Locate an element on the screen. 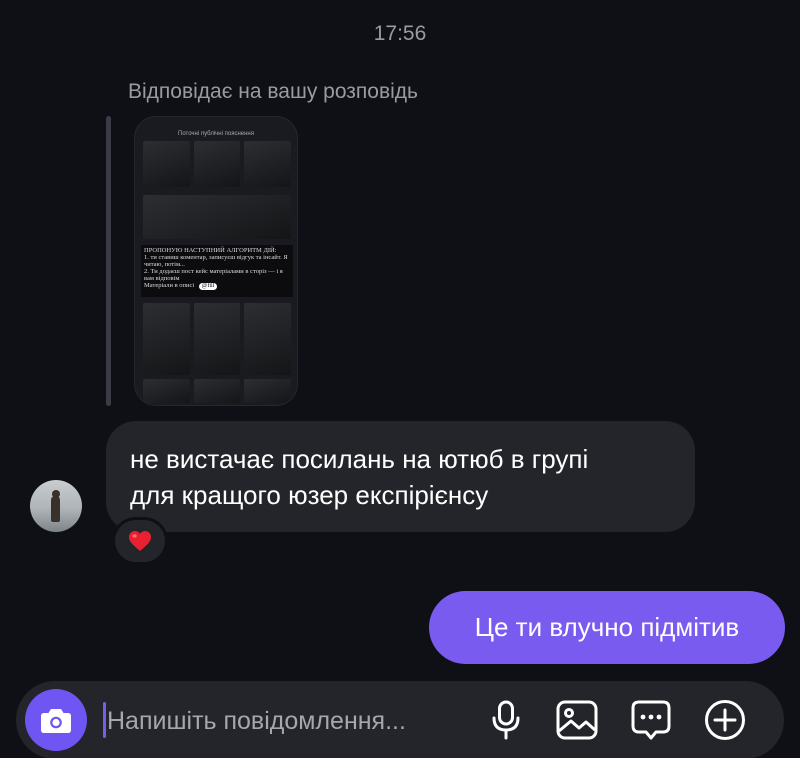 This screenshot has height=758, width=800. avatar-figure-body is located at coordinates (55, 509).